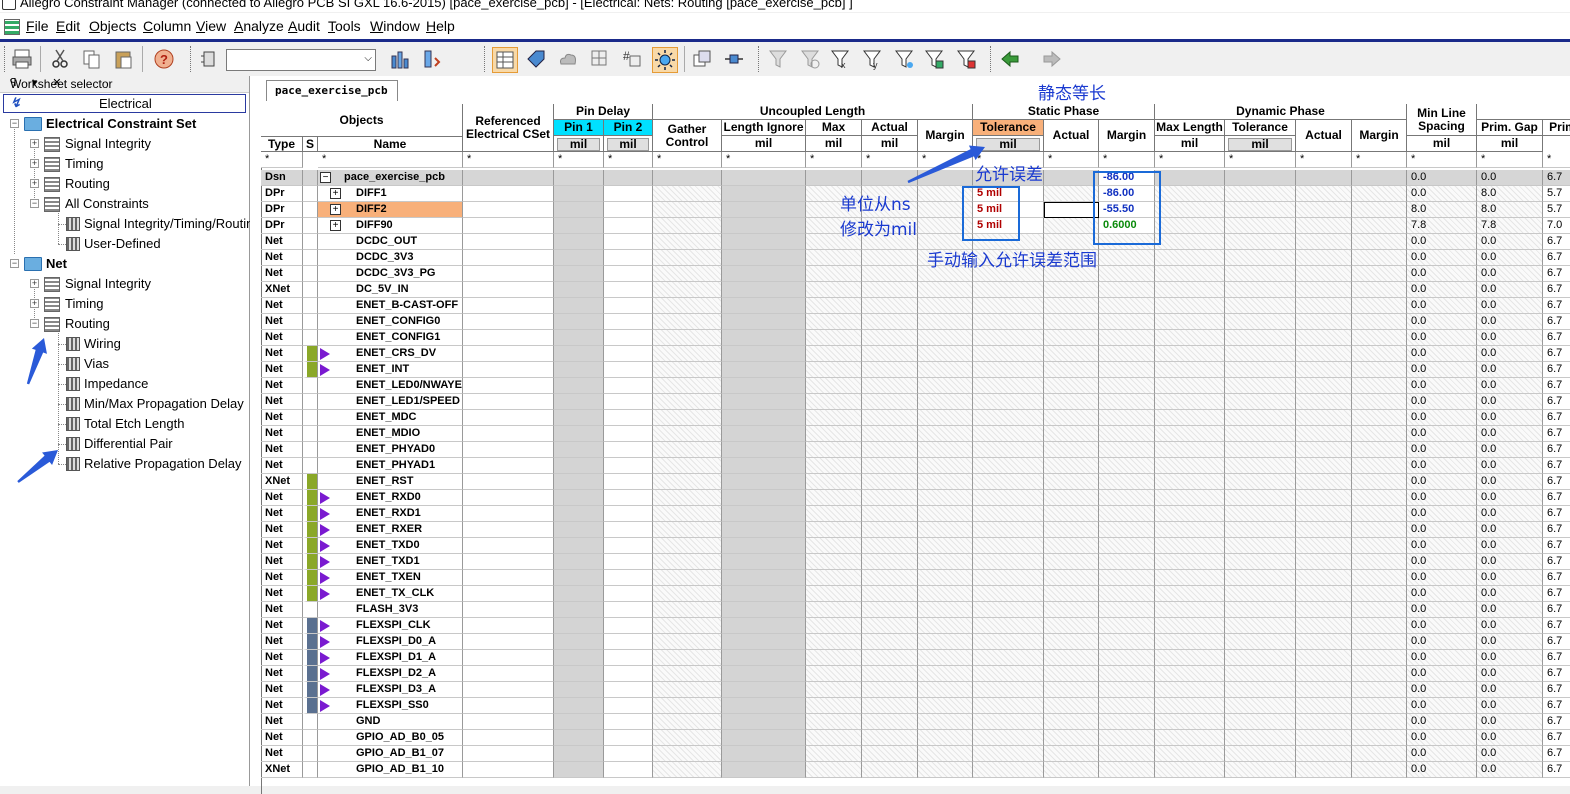 Image resolution: width=1570 pixels, height=794 pixels. Describe the element at coordinates (915, 626) in the screenshot. I see `table-row: Net FLEXSPI_CLK 0.0 0.0 6.7` at that location.